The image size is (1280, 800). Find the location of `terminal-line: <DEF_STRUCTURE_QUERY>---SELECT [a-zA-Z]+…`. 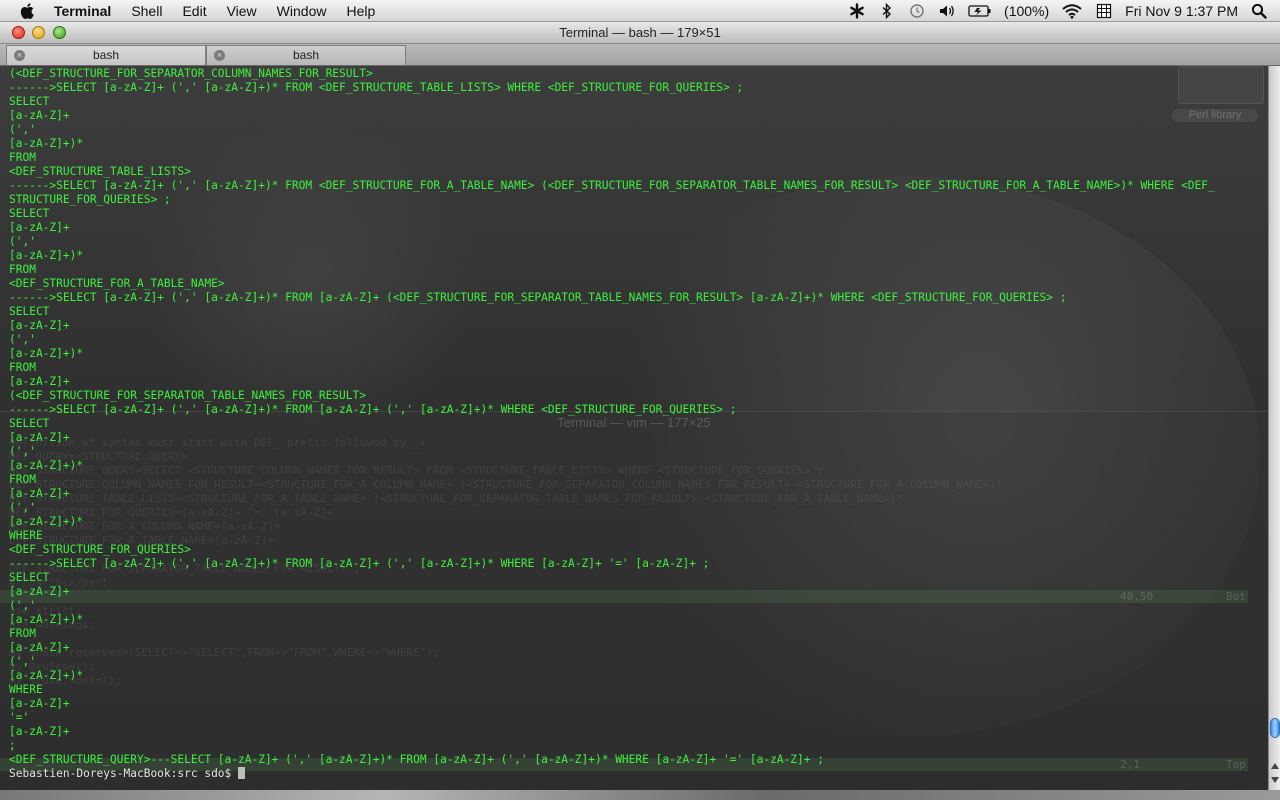

terminal-line: <DEF_STRUCTURE_QUERY>---SELECT [a-zA-Z]+… is located at coordinates (416, 759).